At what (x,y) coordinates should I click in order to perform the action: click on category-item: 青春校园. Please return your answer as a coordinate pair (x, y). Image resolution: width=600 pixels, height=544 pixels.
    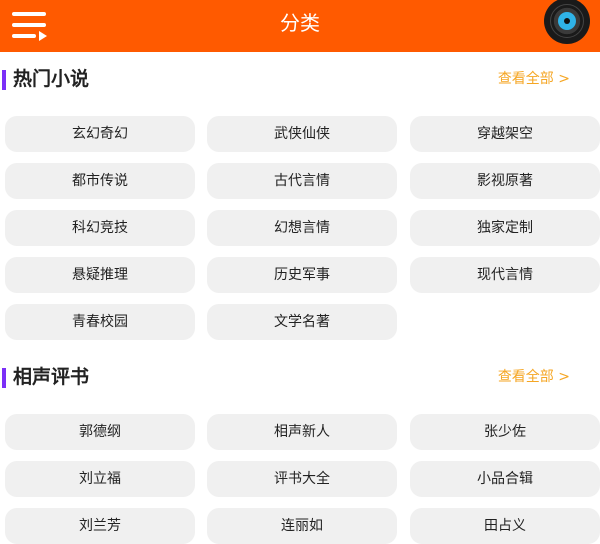
    Looking at the image, I should click on (100, 322).